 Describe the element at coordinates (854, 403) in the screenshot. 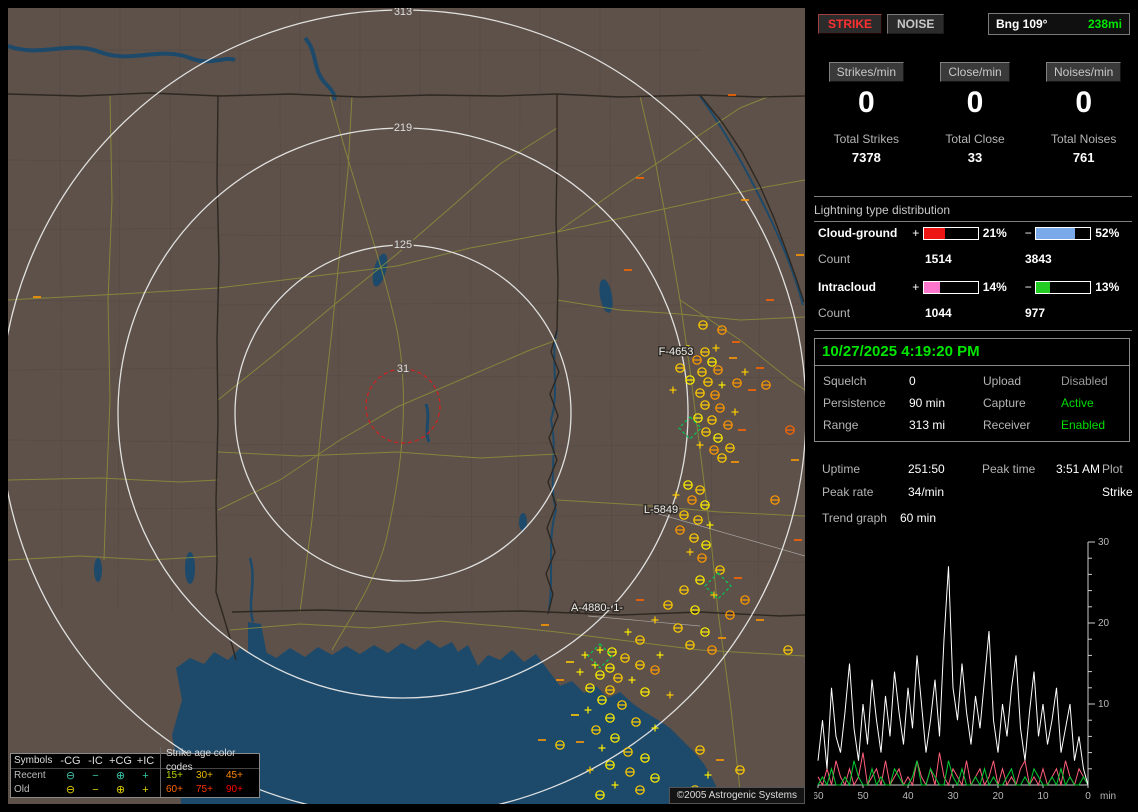

I see `persistence-label: Persistence` at that location.